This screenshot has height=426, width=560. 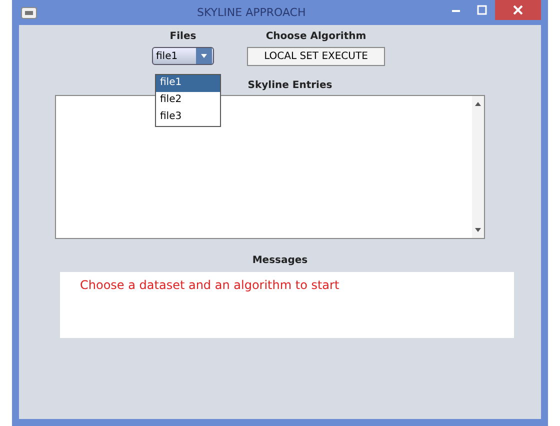 I want to click on dropdown-option: file3, so click(x=188, y=117).